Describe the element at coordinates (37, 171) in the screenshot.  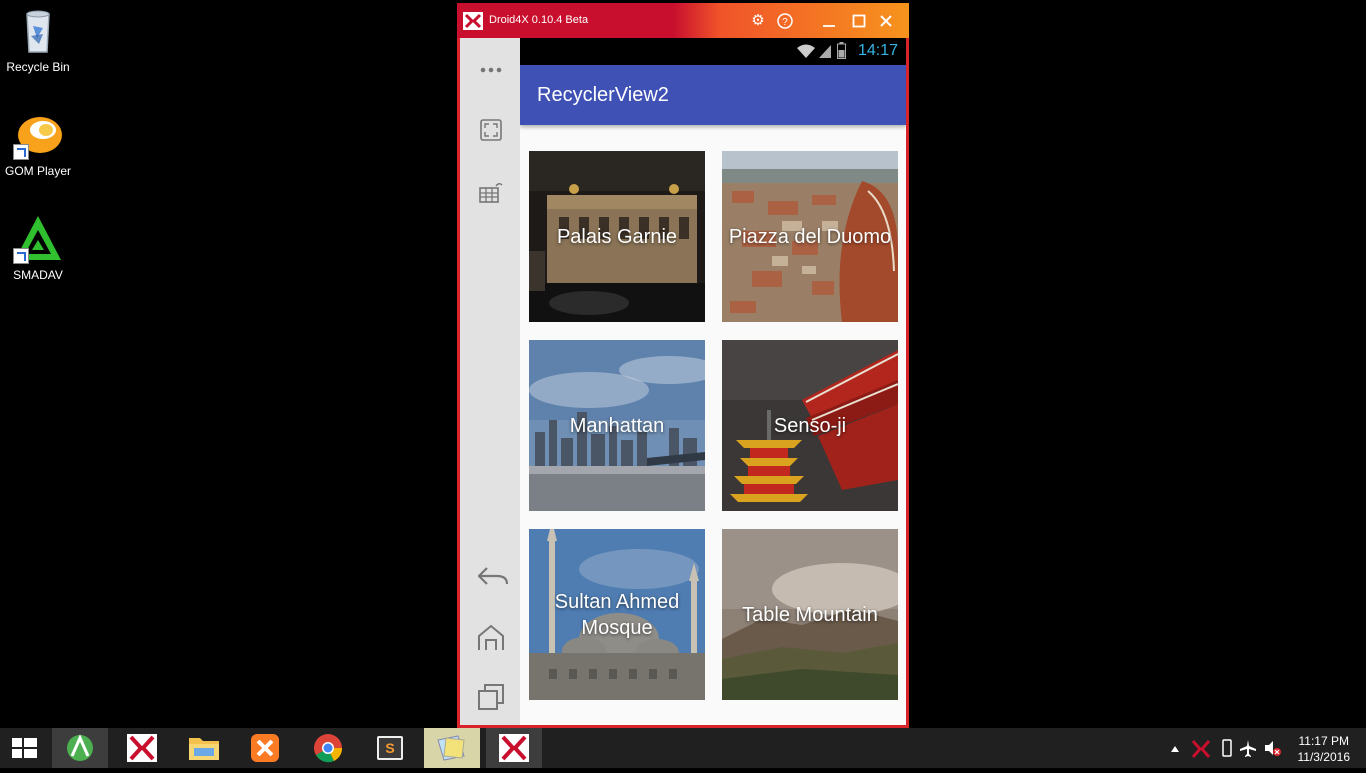
I see `desktop-icon-label: GOM Player` at that location.